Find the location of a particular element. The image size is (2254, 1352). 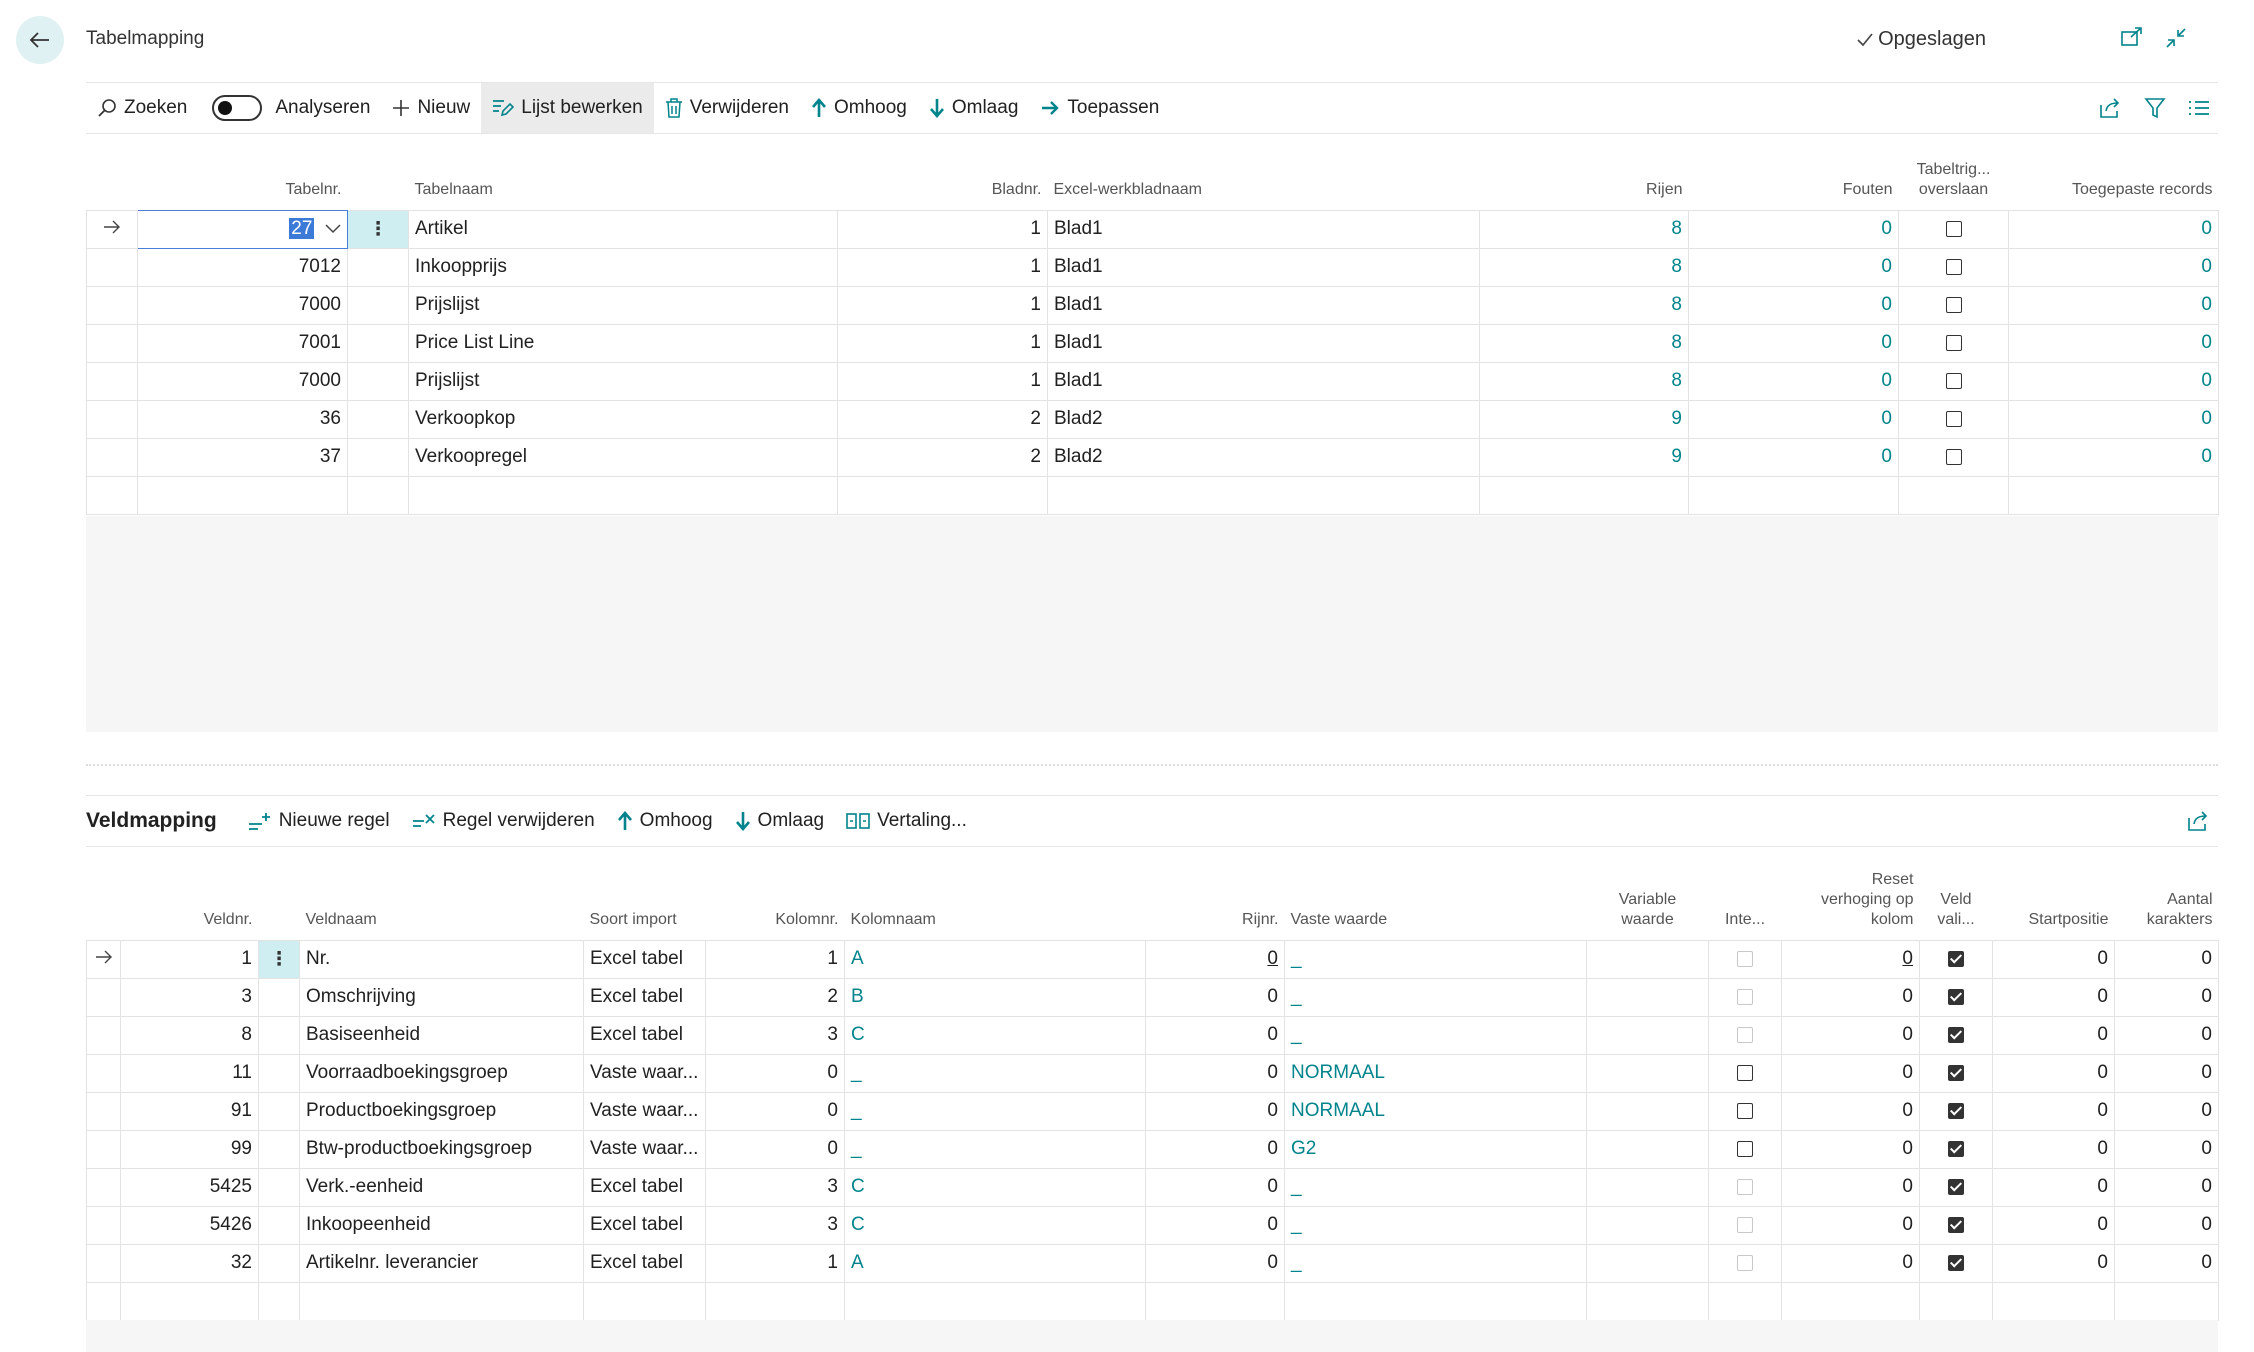

cell-veldnr: 32 is located at coordinates (189, 1263).